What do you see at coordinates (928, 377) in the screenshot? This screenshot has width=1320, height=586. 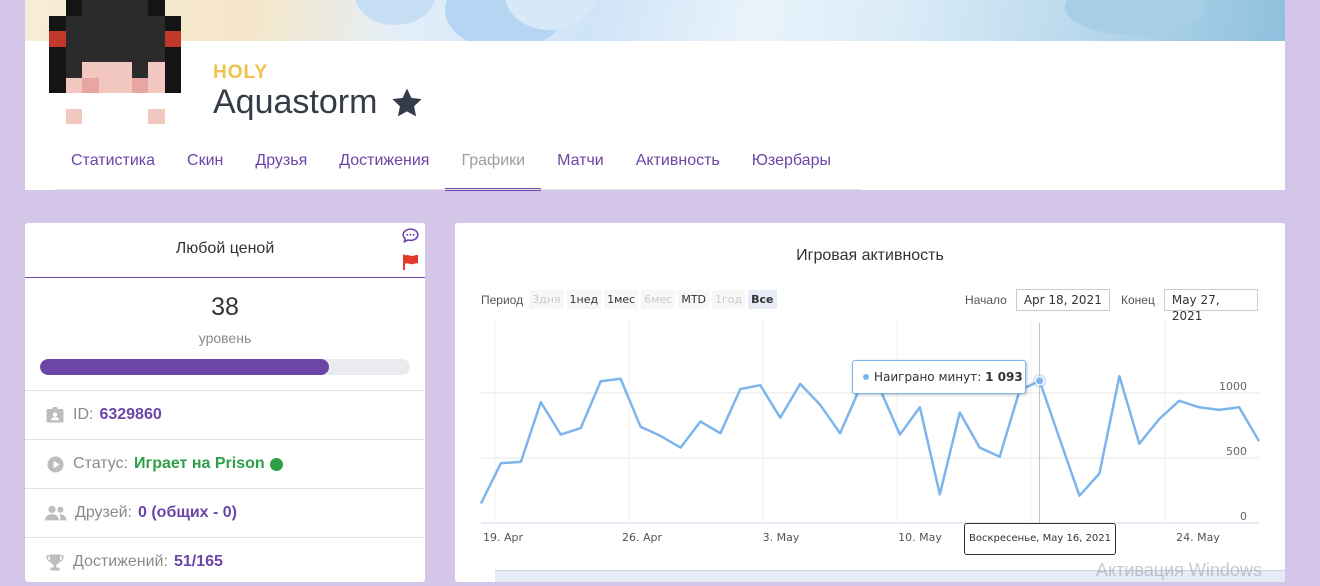 I see `tooltip-label: Наиграно минут:` at bounding box center [928, 377].